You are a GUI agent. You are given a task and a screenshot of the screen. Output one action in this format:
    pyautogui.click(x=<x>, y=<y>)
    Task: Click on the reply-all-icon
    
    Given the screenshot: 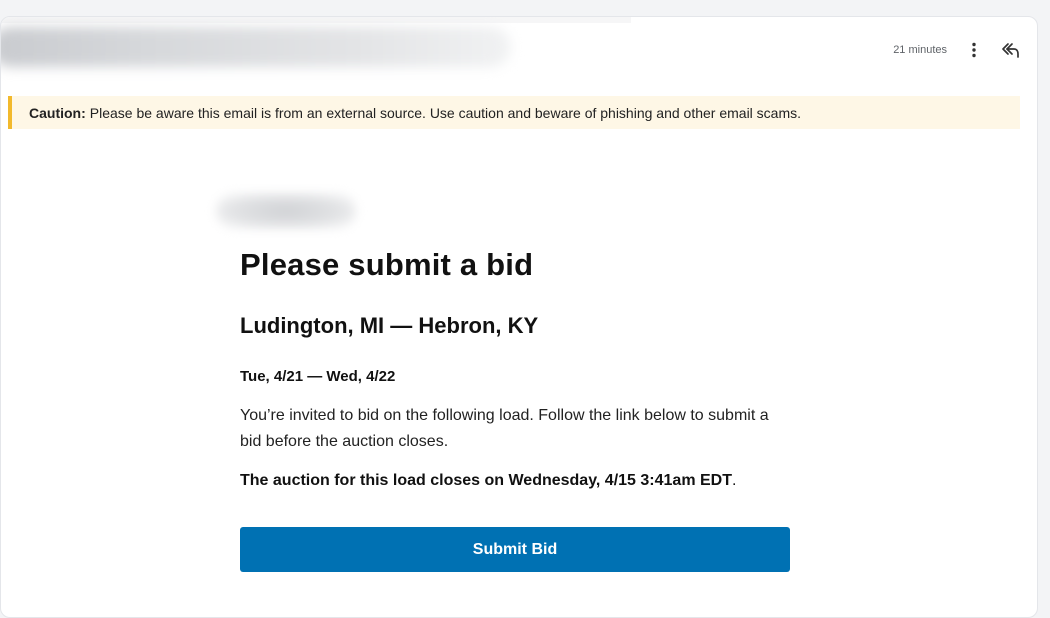 What is the action you would take?
    pyautogui.click(x=1010, y=50)
    